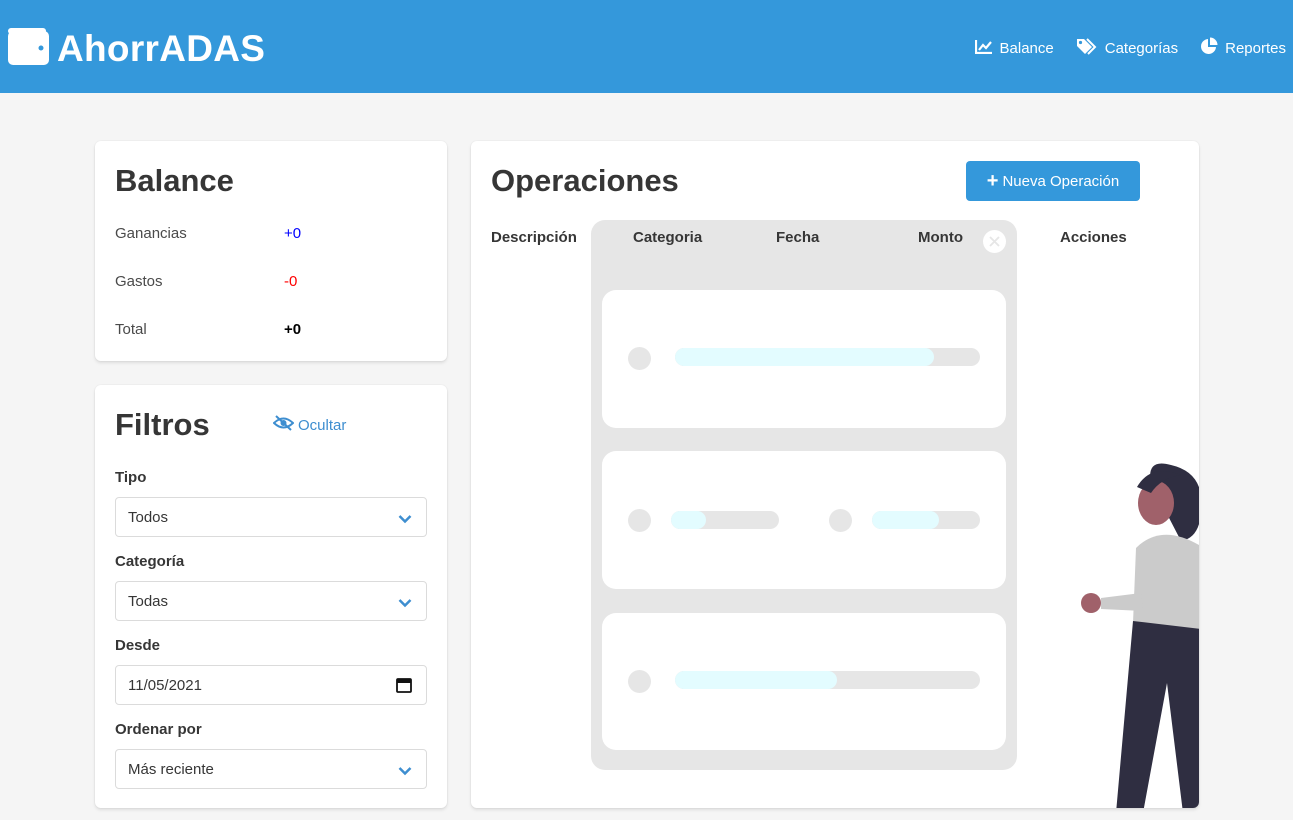 The width and height of the screenshot is (1293, 820). I want to click on categoria-label: Categoría, so click(150, 561).